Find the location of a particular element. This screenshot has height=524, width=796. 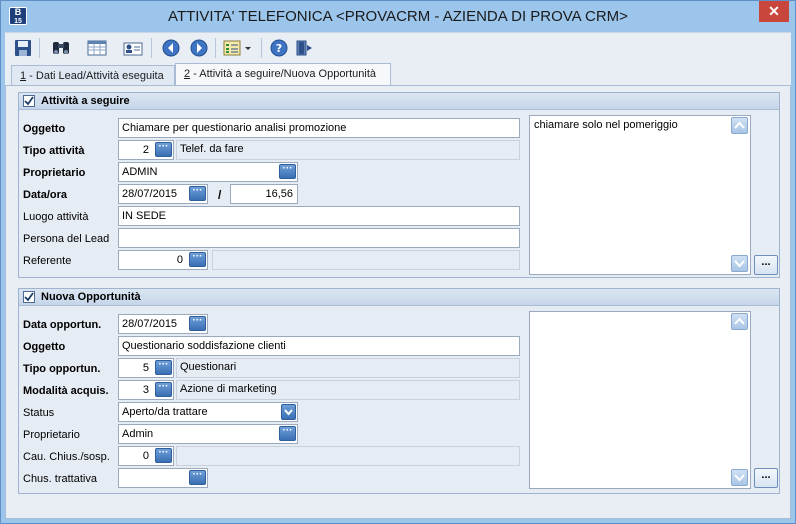

contact-card-icon is located at coordinates (133, 48).